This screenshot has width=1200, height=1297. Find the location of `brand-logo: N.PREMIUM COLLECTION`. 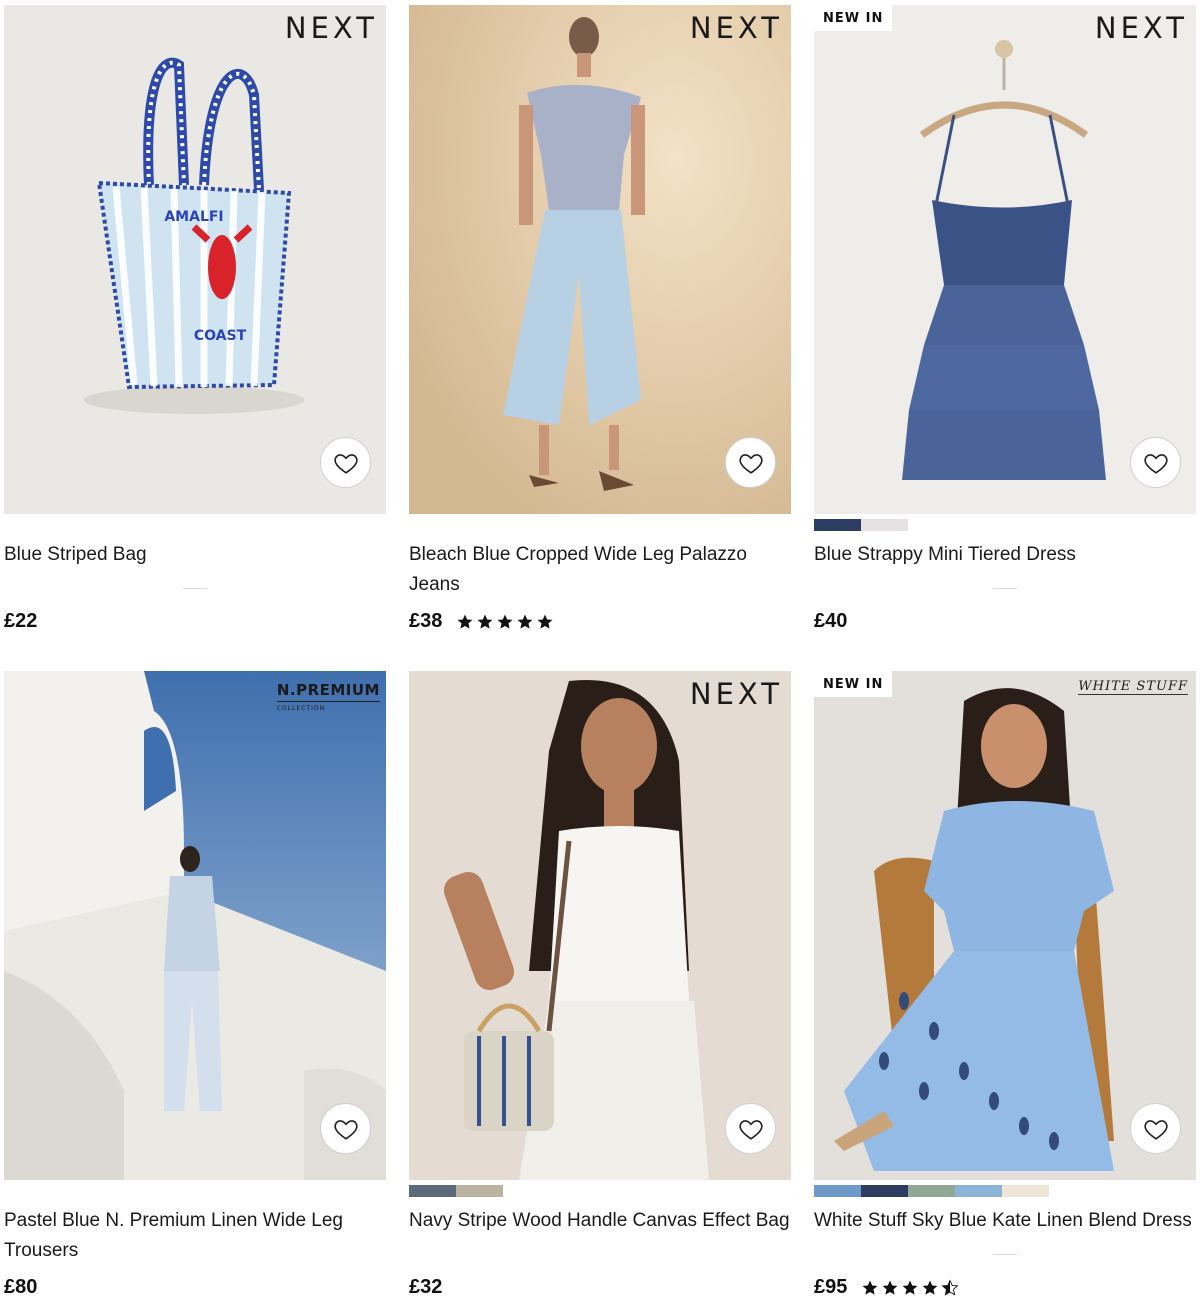

brand-logo: N.PREMIUM COLLECTION is located at coordinates (328, 696).